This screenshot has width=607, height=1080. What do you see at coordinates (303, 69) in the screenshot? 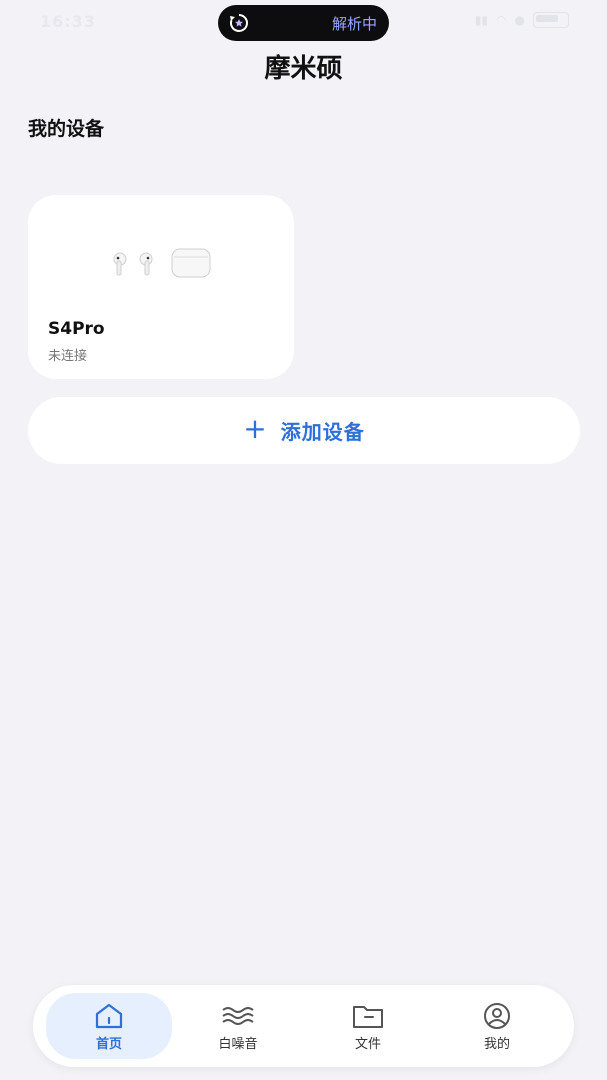
I see `page-title: 摩米硕` at bounding box center [303, 69].